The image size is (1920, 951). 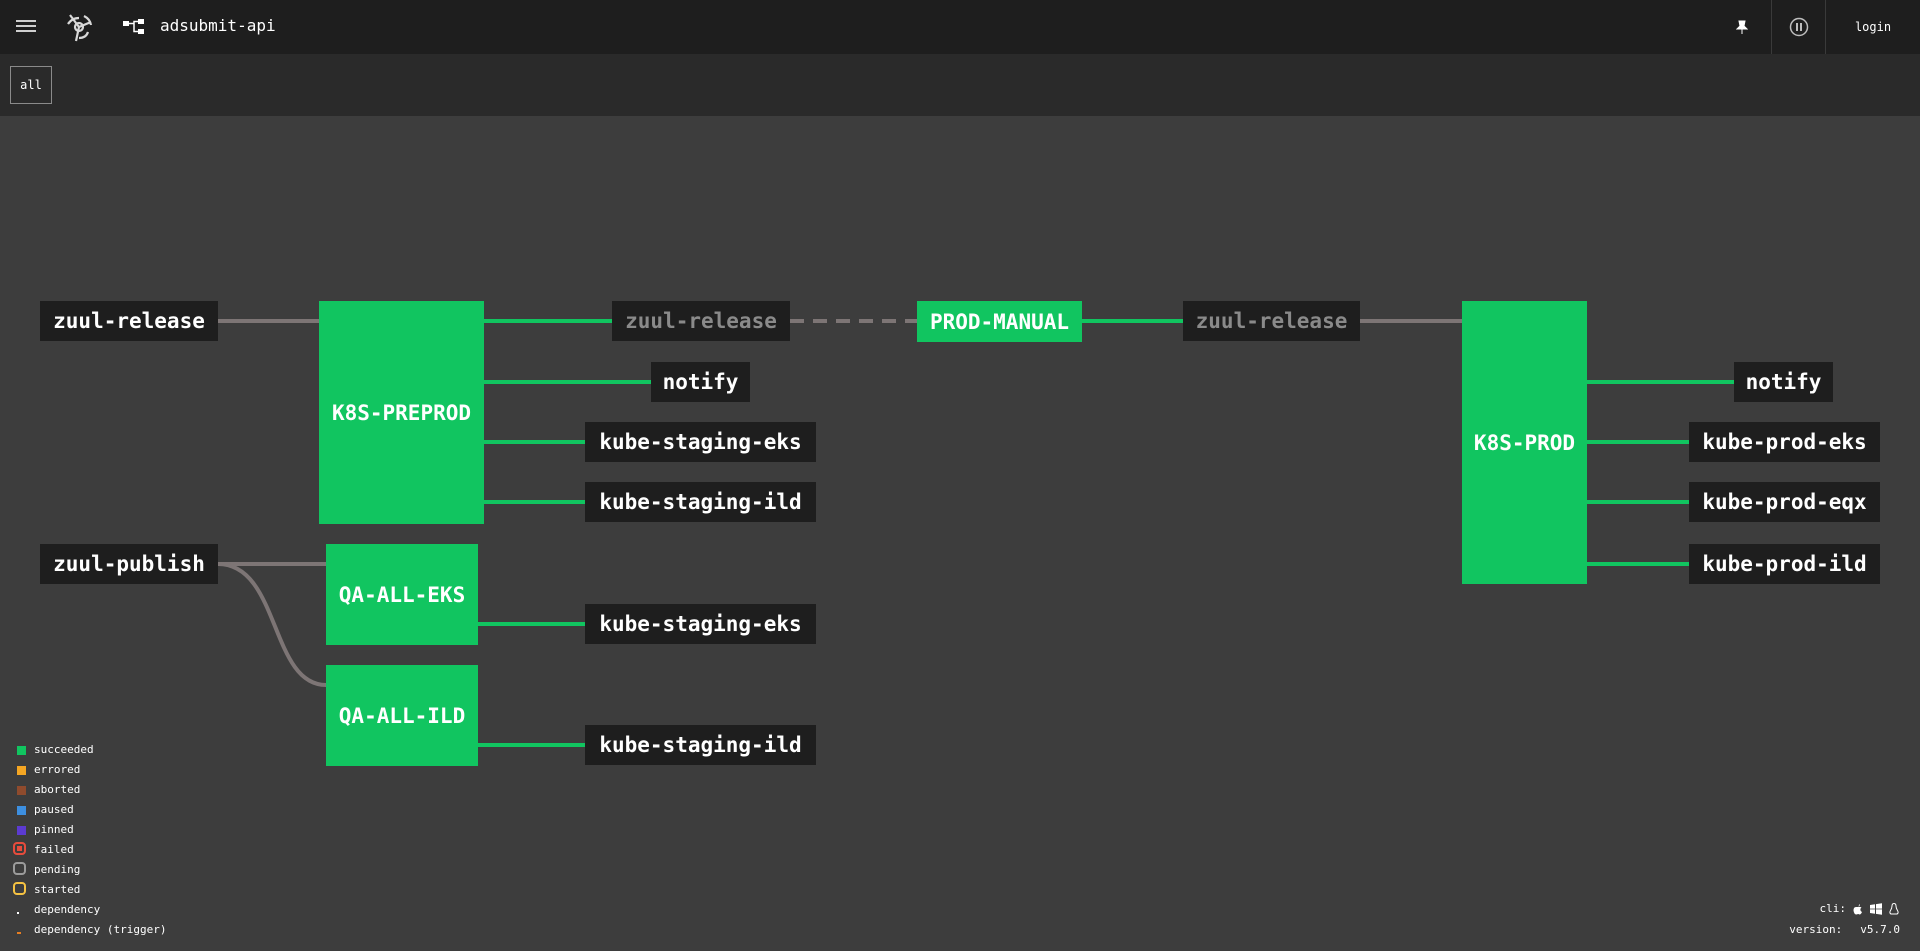 What do you see at coordinates (89, 850) in the screenshot?
I see `legend-item-failed: failed` at bounding box center [89, 850].